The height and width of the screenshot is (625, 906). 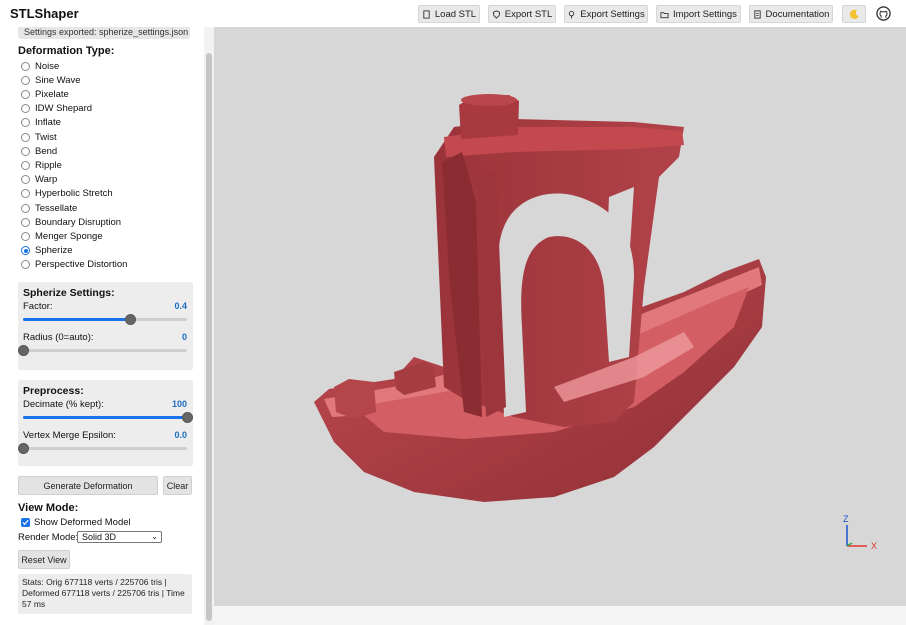 What do you see at coordinates (39, 180) in the screenshot?
I see `deformation-option: Warp` at bounding box center [39, 180].